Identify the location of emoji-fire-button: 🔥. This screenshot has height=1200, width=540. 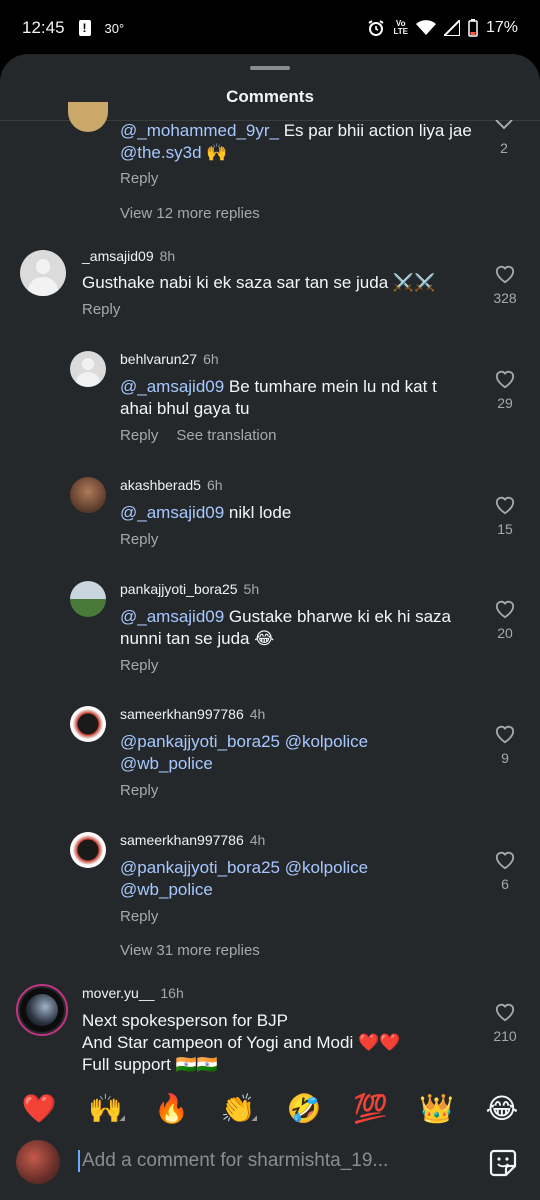
(171, 1108).